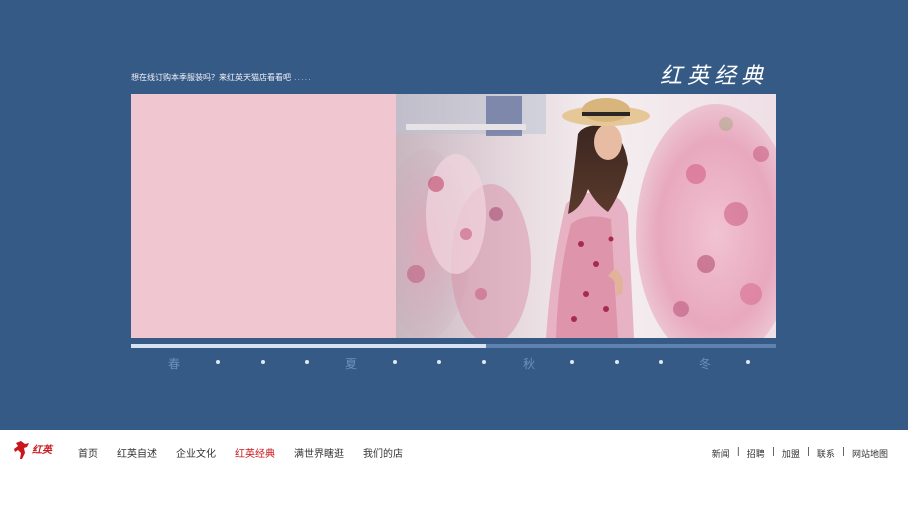 Image resolution: width=908 pixels, height=511 pixels. I want to click on logo-text: 红英, so click(42, 450).